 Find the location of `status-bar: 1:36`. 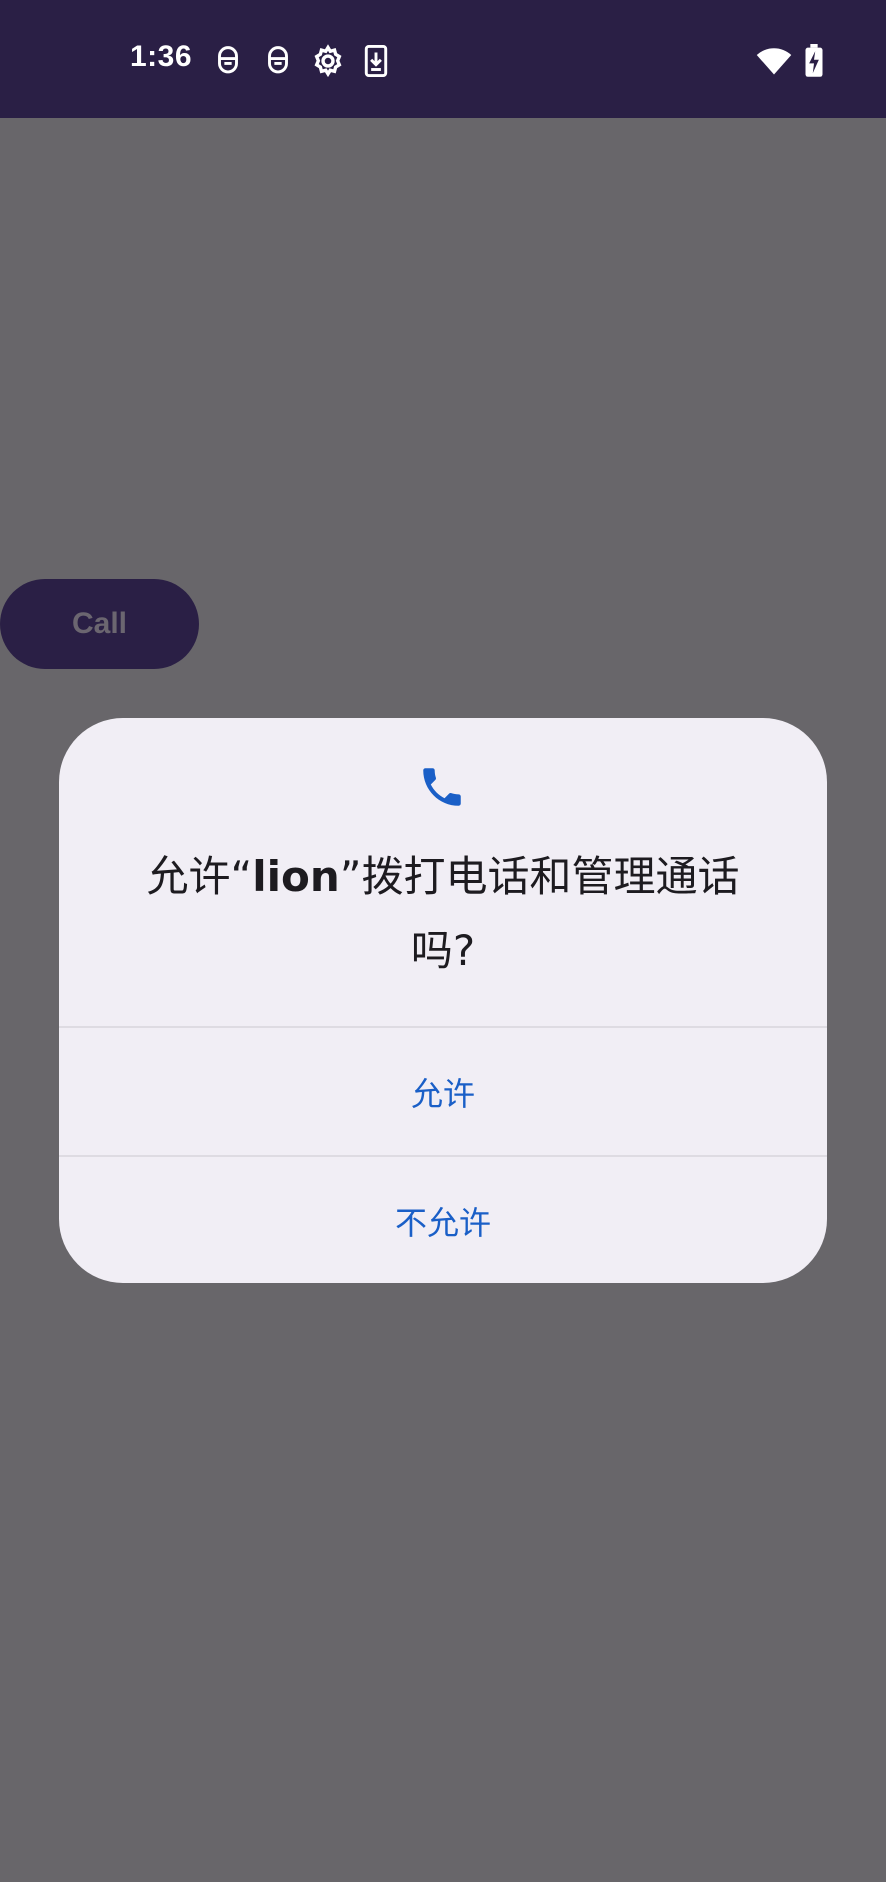

status-bar: 1:36 is located at coordinates (443, 59).